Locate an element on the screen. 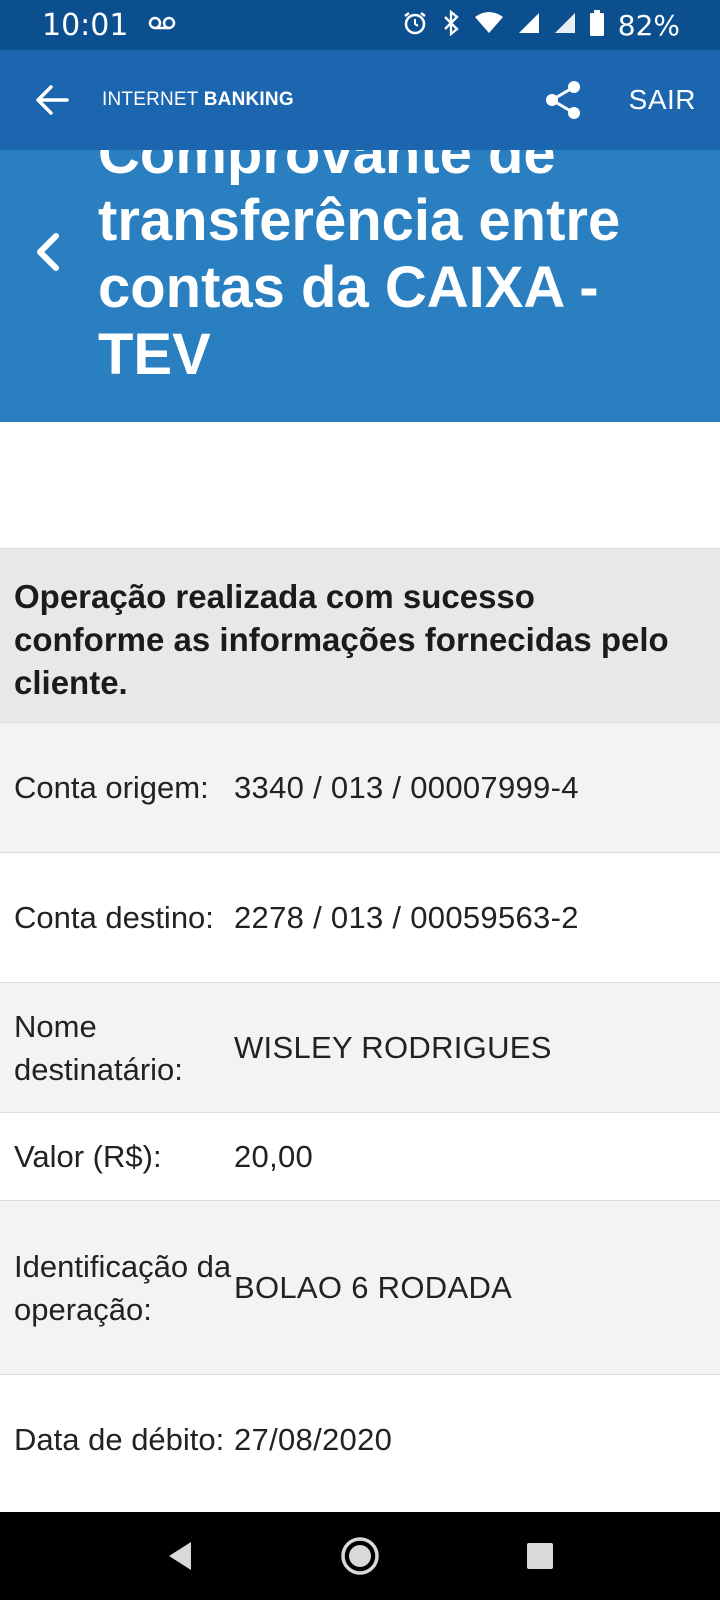 The width and height of the screenshot is (720, 1600). detail-value: WISLEY RODRIGUES is located at coordinates (393, 1047).